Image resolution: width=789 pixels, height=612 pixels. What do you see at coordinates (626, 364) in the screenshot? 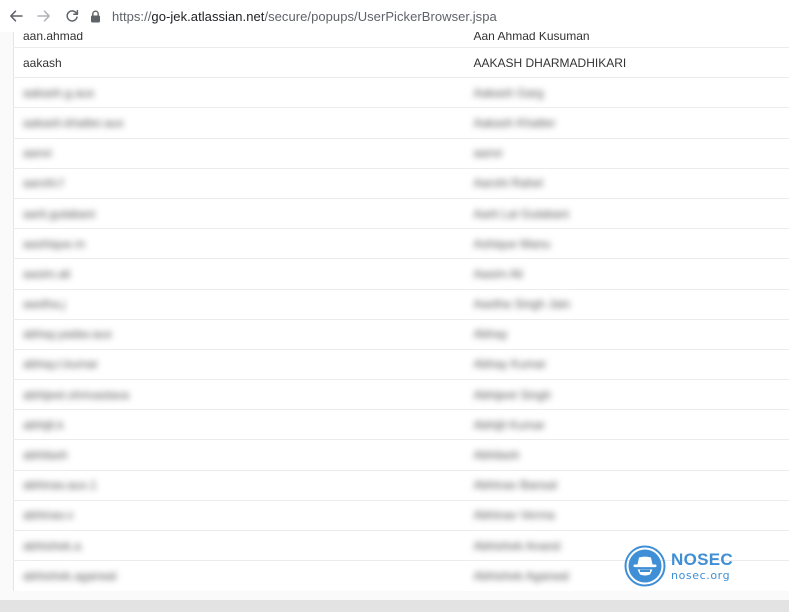
I see `user-full-name: Abhay Kumar` at bounding box center [626, 364].